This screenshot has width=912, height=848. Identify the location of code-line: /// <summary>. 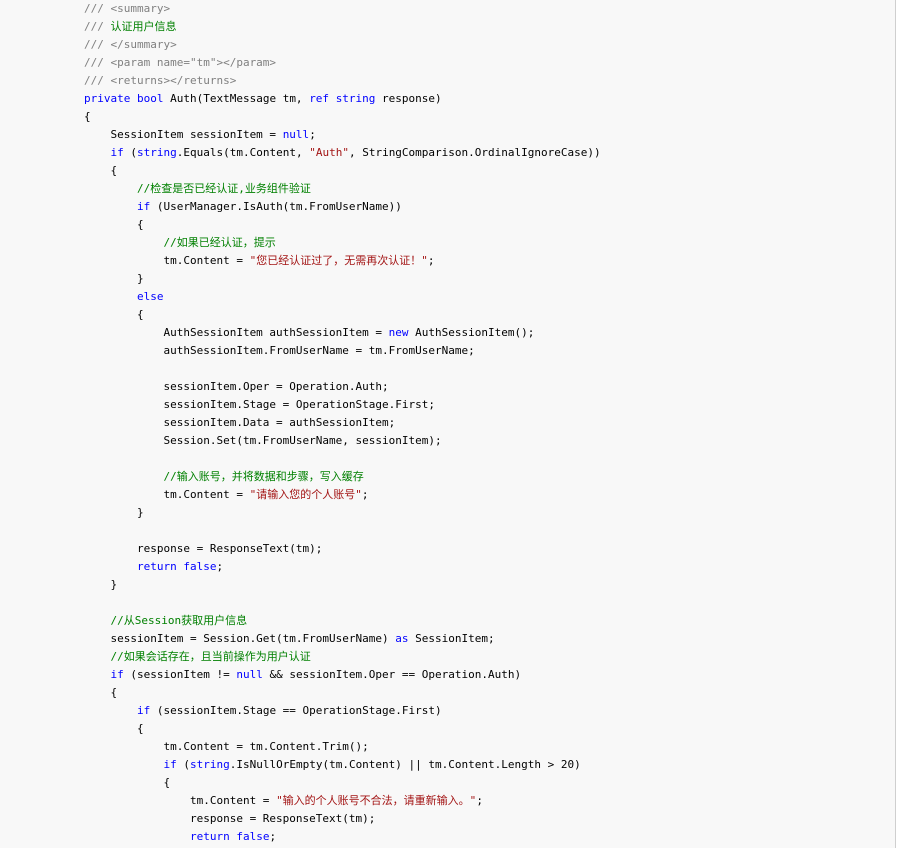
(489, 9).